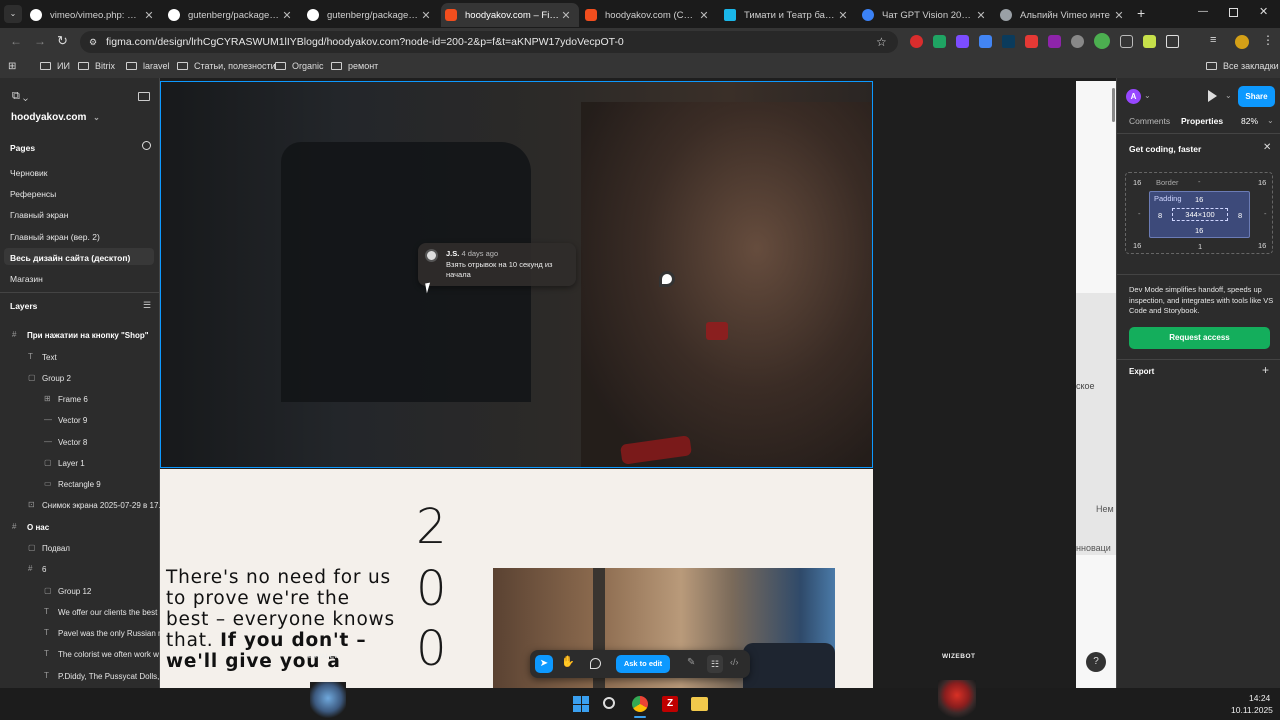 The width and height of the screenshot is (1280, 720). What do you see at coordinates (881, 42) in the screenshot?
I see `bookmark-star-icon: ☆` at bounding box center [881, 42].